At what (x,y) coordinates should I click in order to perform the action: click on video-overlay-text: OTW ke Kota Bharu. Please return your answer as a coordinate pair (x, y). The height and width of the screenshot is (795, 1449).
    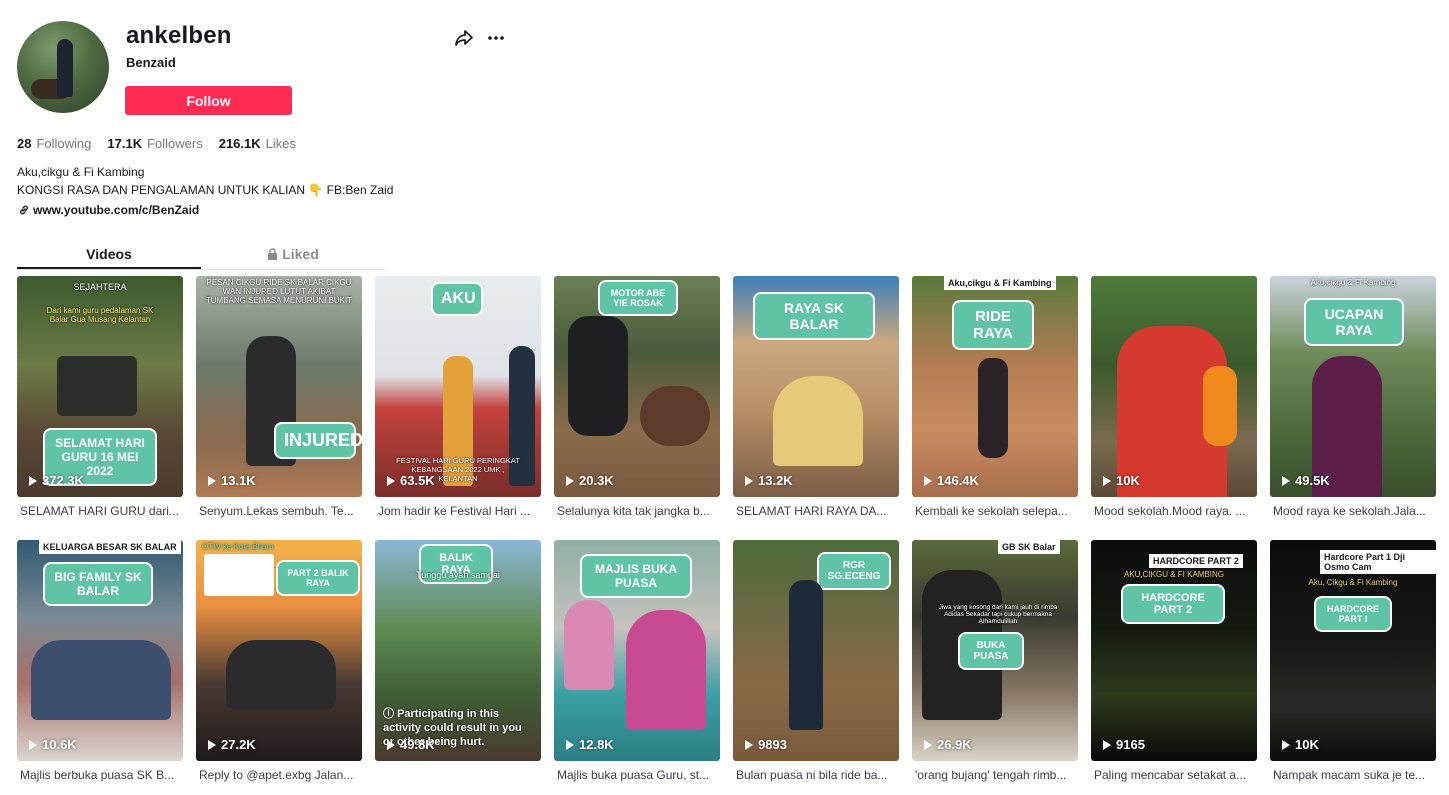
    Looking at the image, I should click on (238, 546).